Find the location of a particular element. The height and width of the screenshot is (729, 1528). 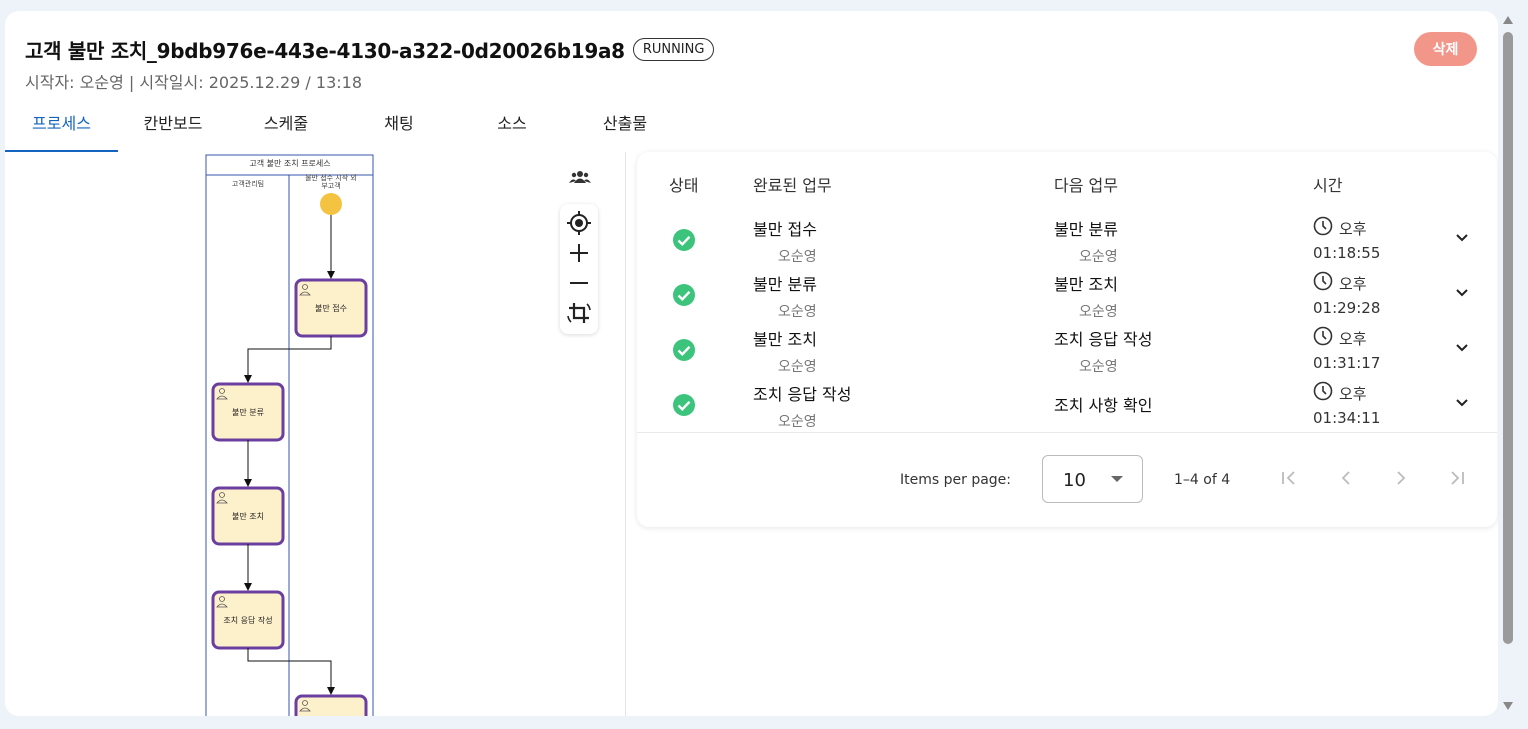

tab-bar: 프로세스 칸반보드 스케줄 채팅 소스 산출물 is located at coordinates (355, 129).